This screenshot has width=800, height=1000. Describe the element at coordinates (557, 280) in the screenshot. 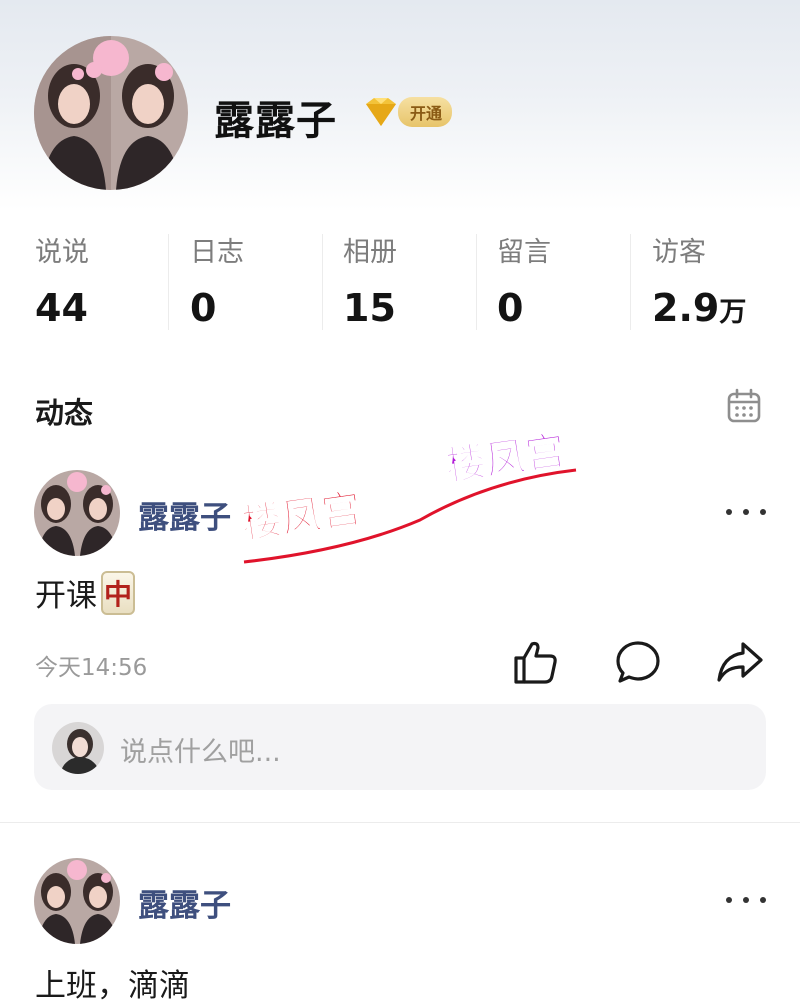

I see `stat-liuyan: 留言 0` at that location.